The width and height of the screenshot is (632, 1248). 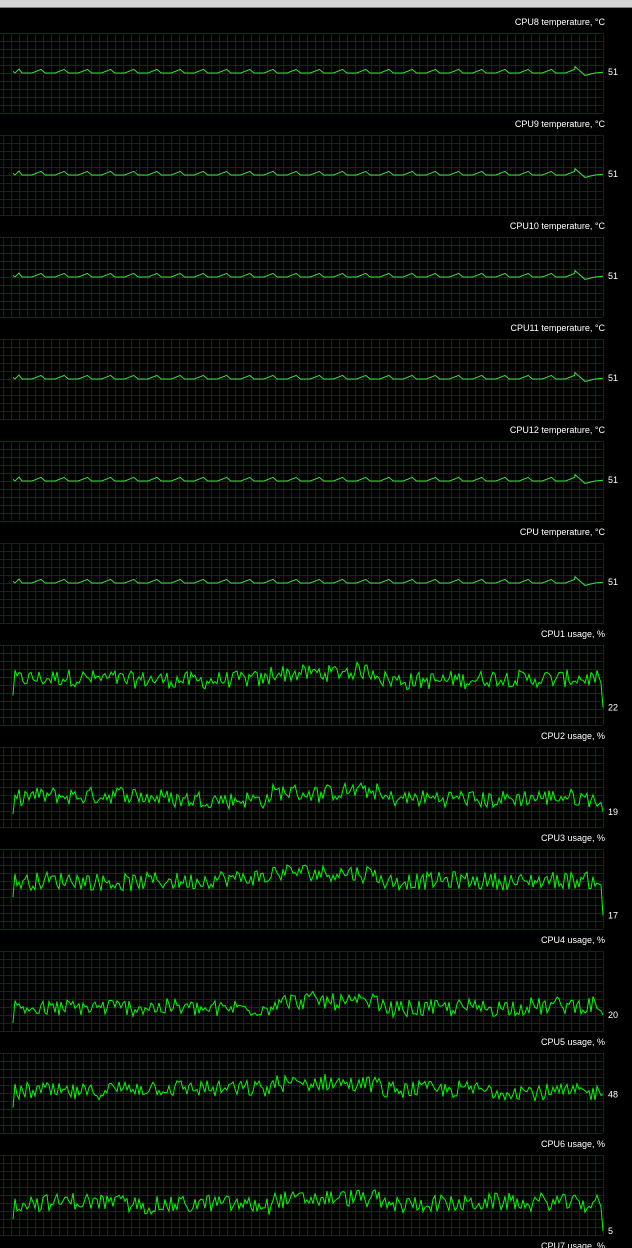 I want to click on graph-title: CPU7 usage, %, so click(x=573, y=1244).